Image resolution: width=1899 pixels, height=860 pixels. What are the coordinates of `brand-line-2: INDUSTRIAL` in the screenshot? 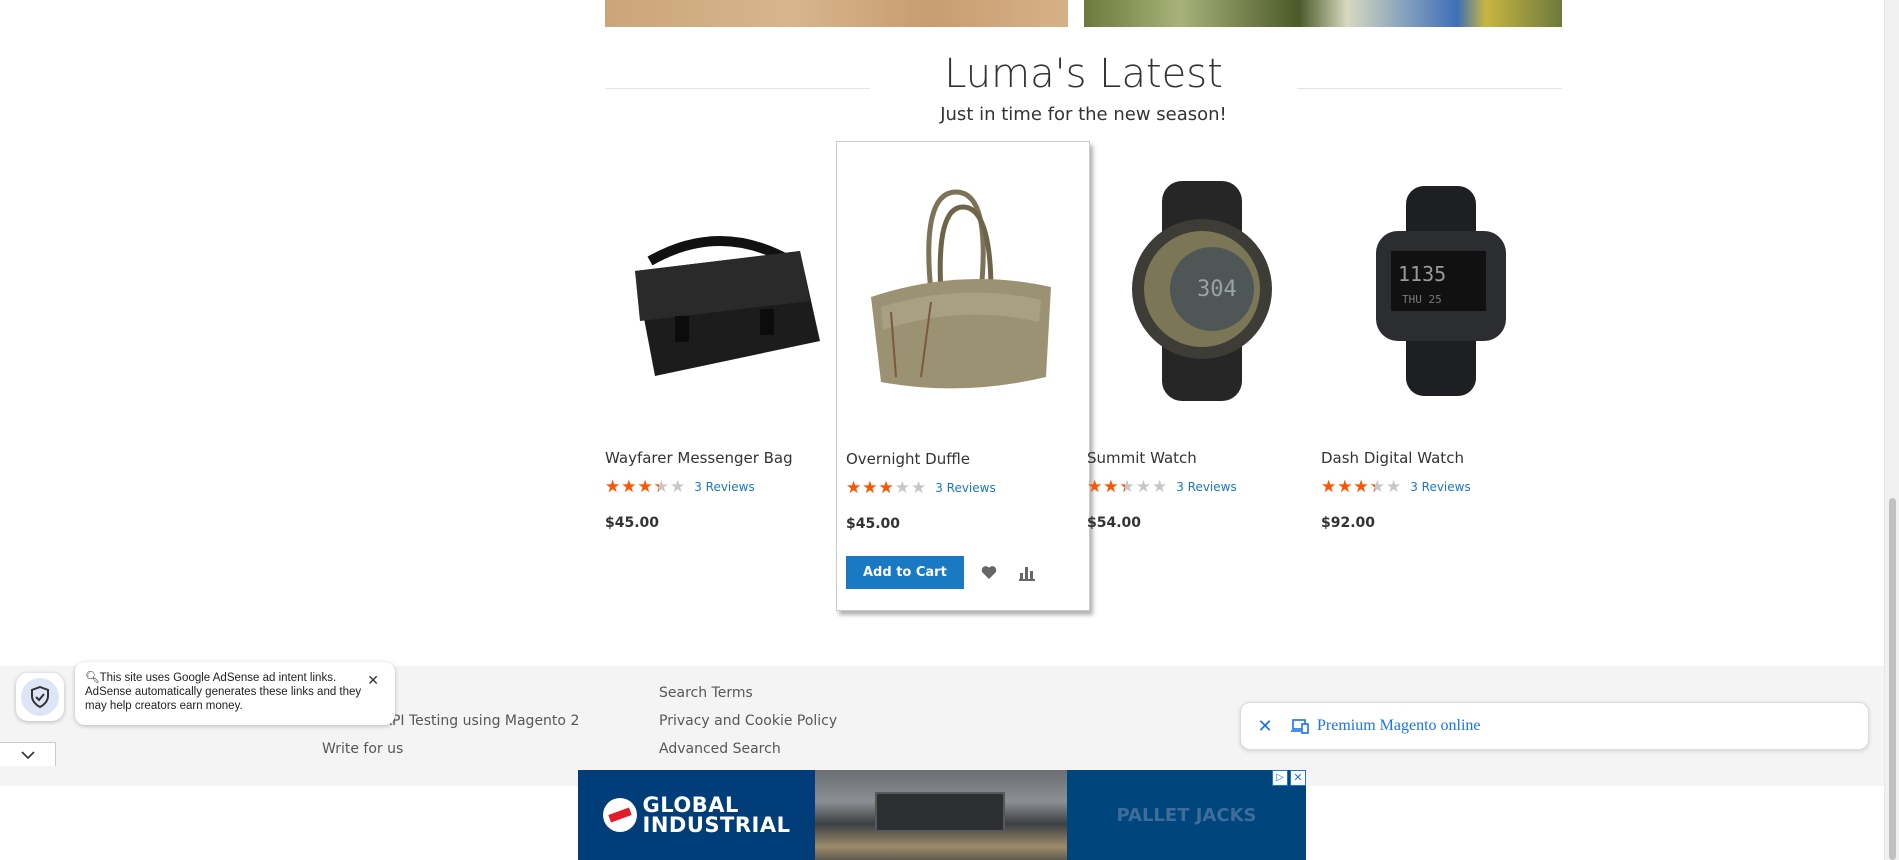 It's located at (716, 825).